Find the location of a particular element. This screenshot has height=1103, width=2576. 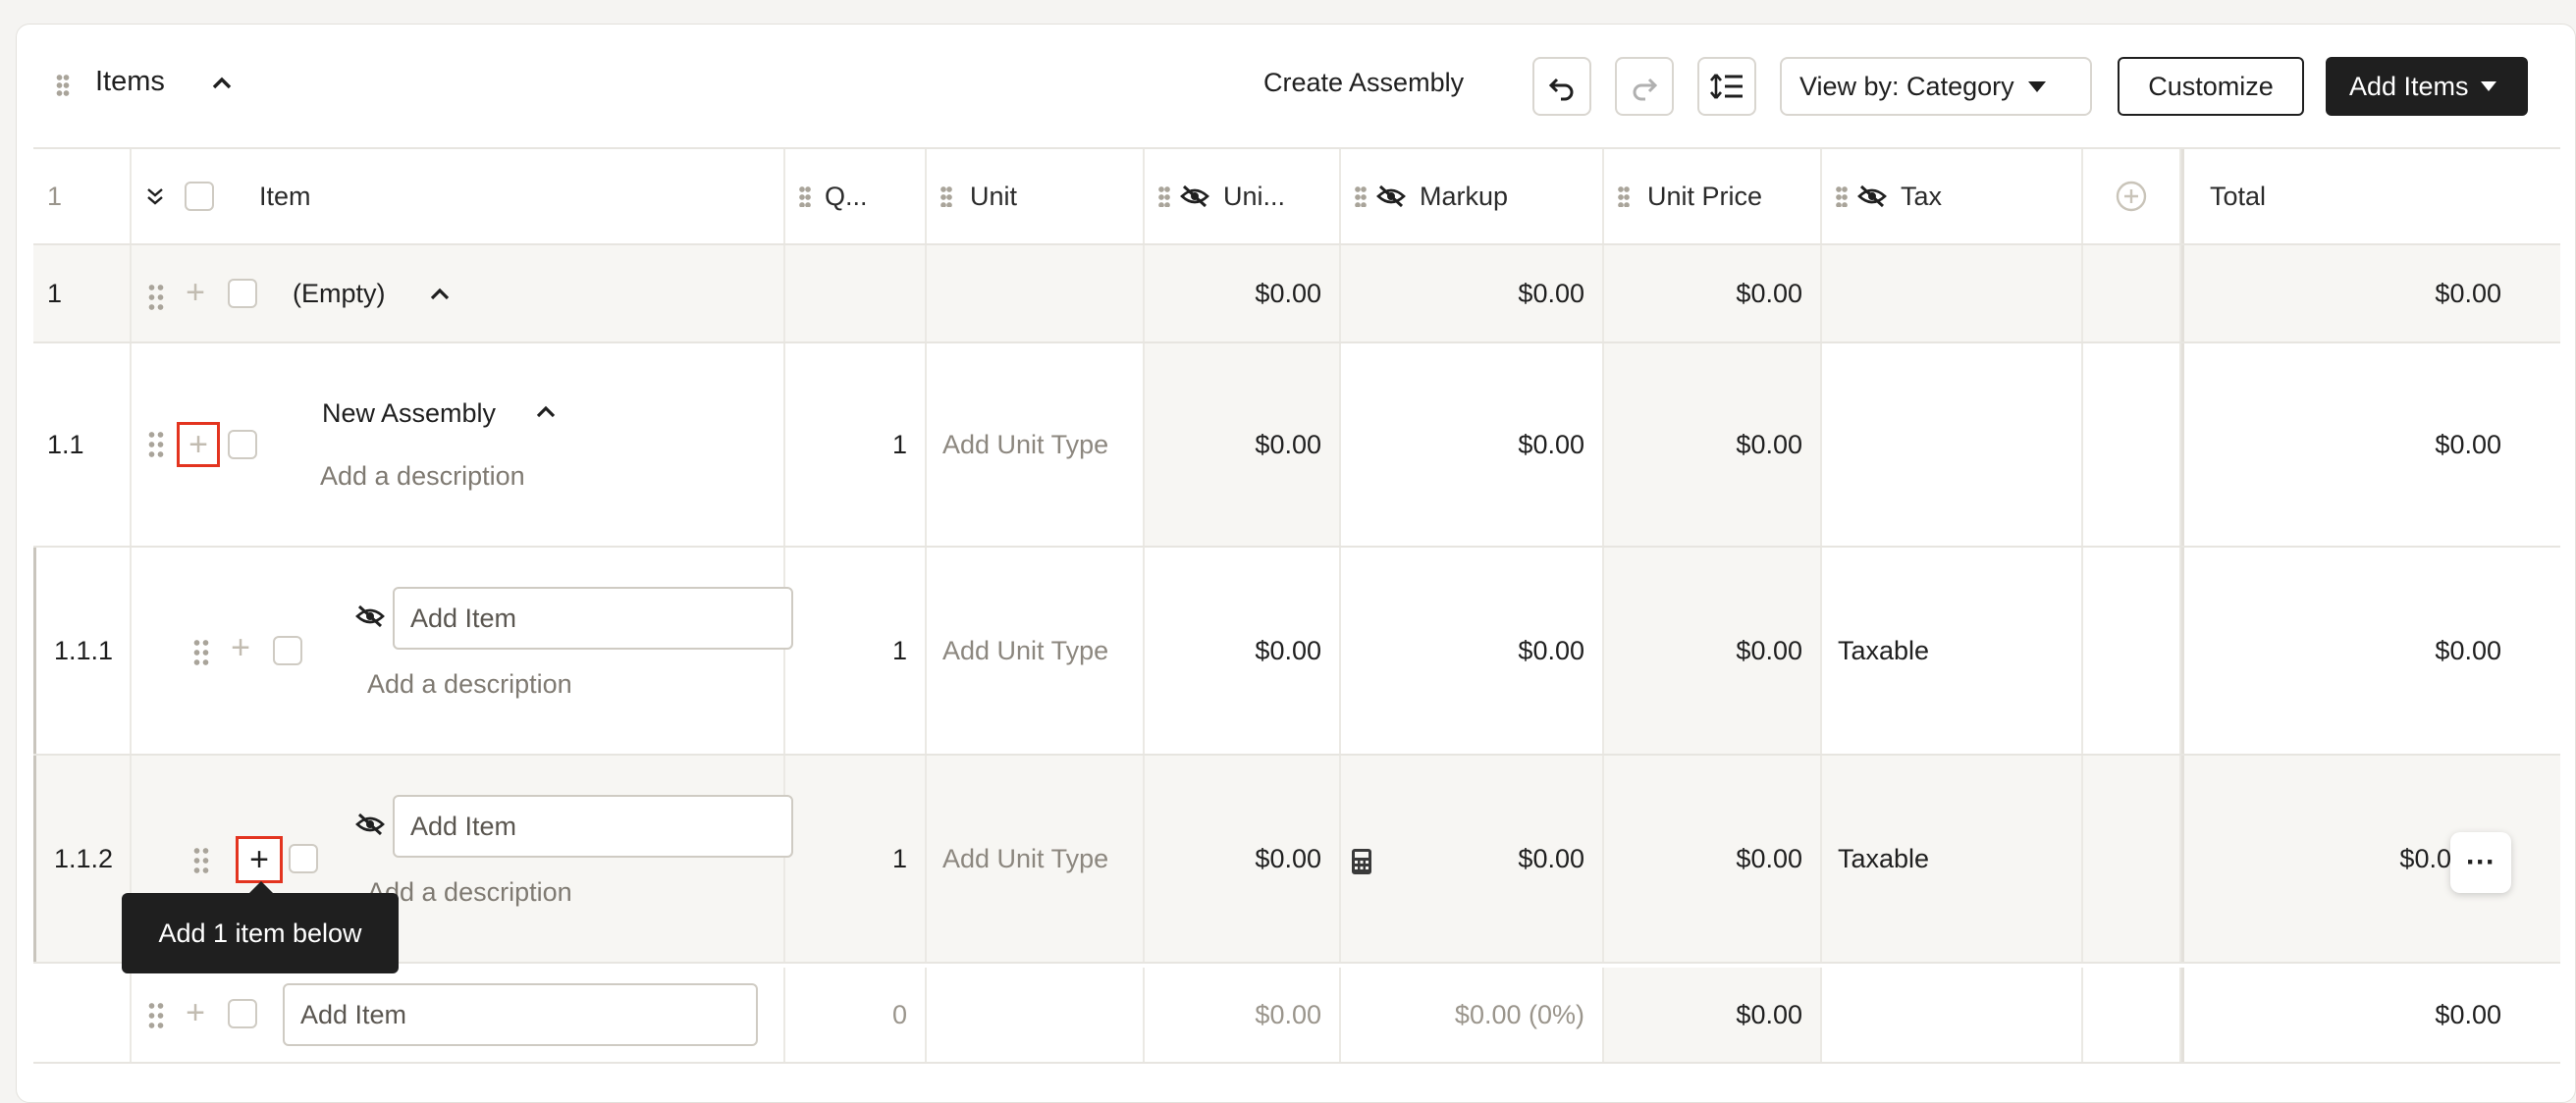

select-all-checkbox is located at coordinates (199, 197).